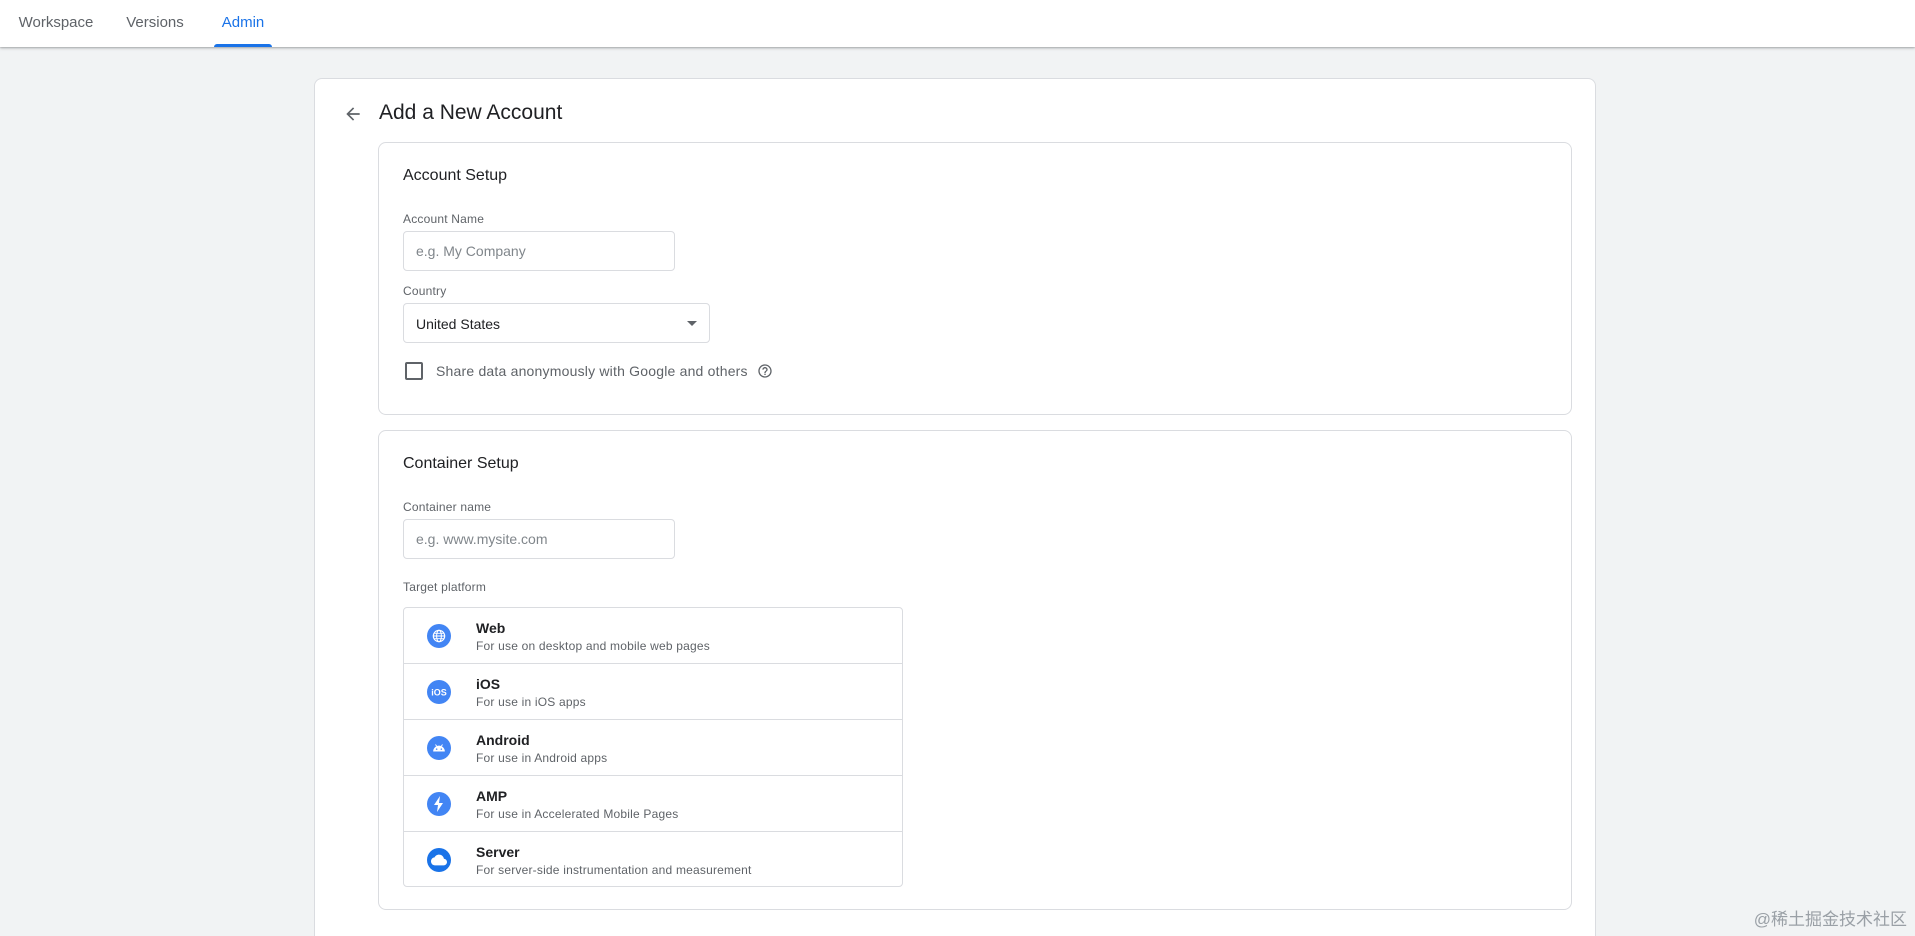  I want to click on platform-description: For use on desktop and mobile web pages, so click(593, 646).